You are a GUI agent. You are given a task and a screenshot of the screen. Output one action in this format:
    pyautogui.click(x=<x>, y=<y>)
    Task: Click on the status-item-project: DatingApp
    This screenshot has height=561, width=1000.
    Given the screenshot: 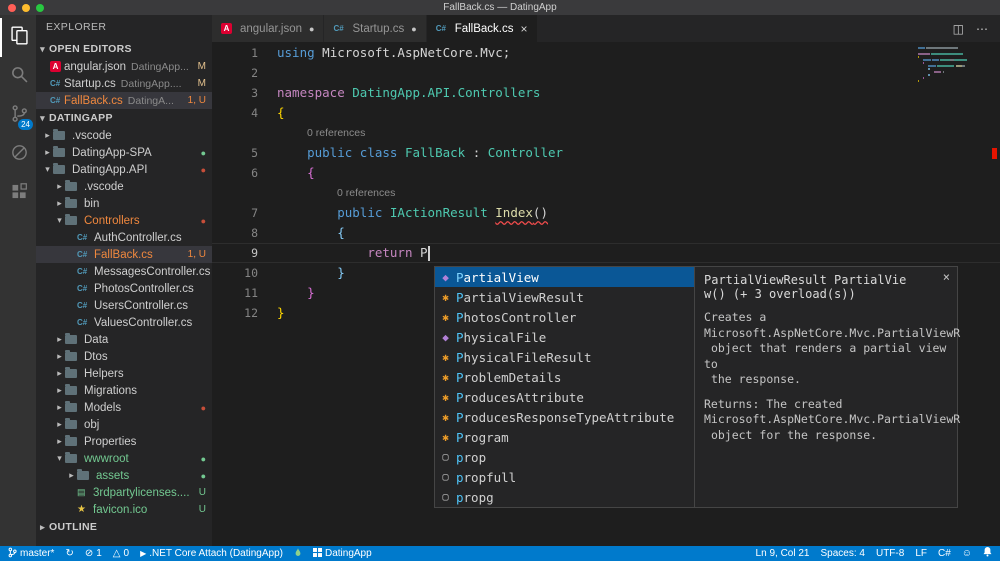 What is the action you would take?
    pyautogui.click(x=342, y=553)
    